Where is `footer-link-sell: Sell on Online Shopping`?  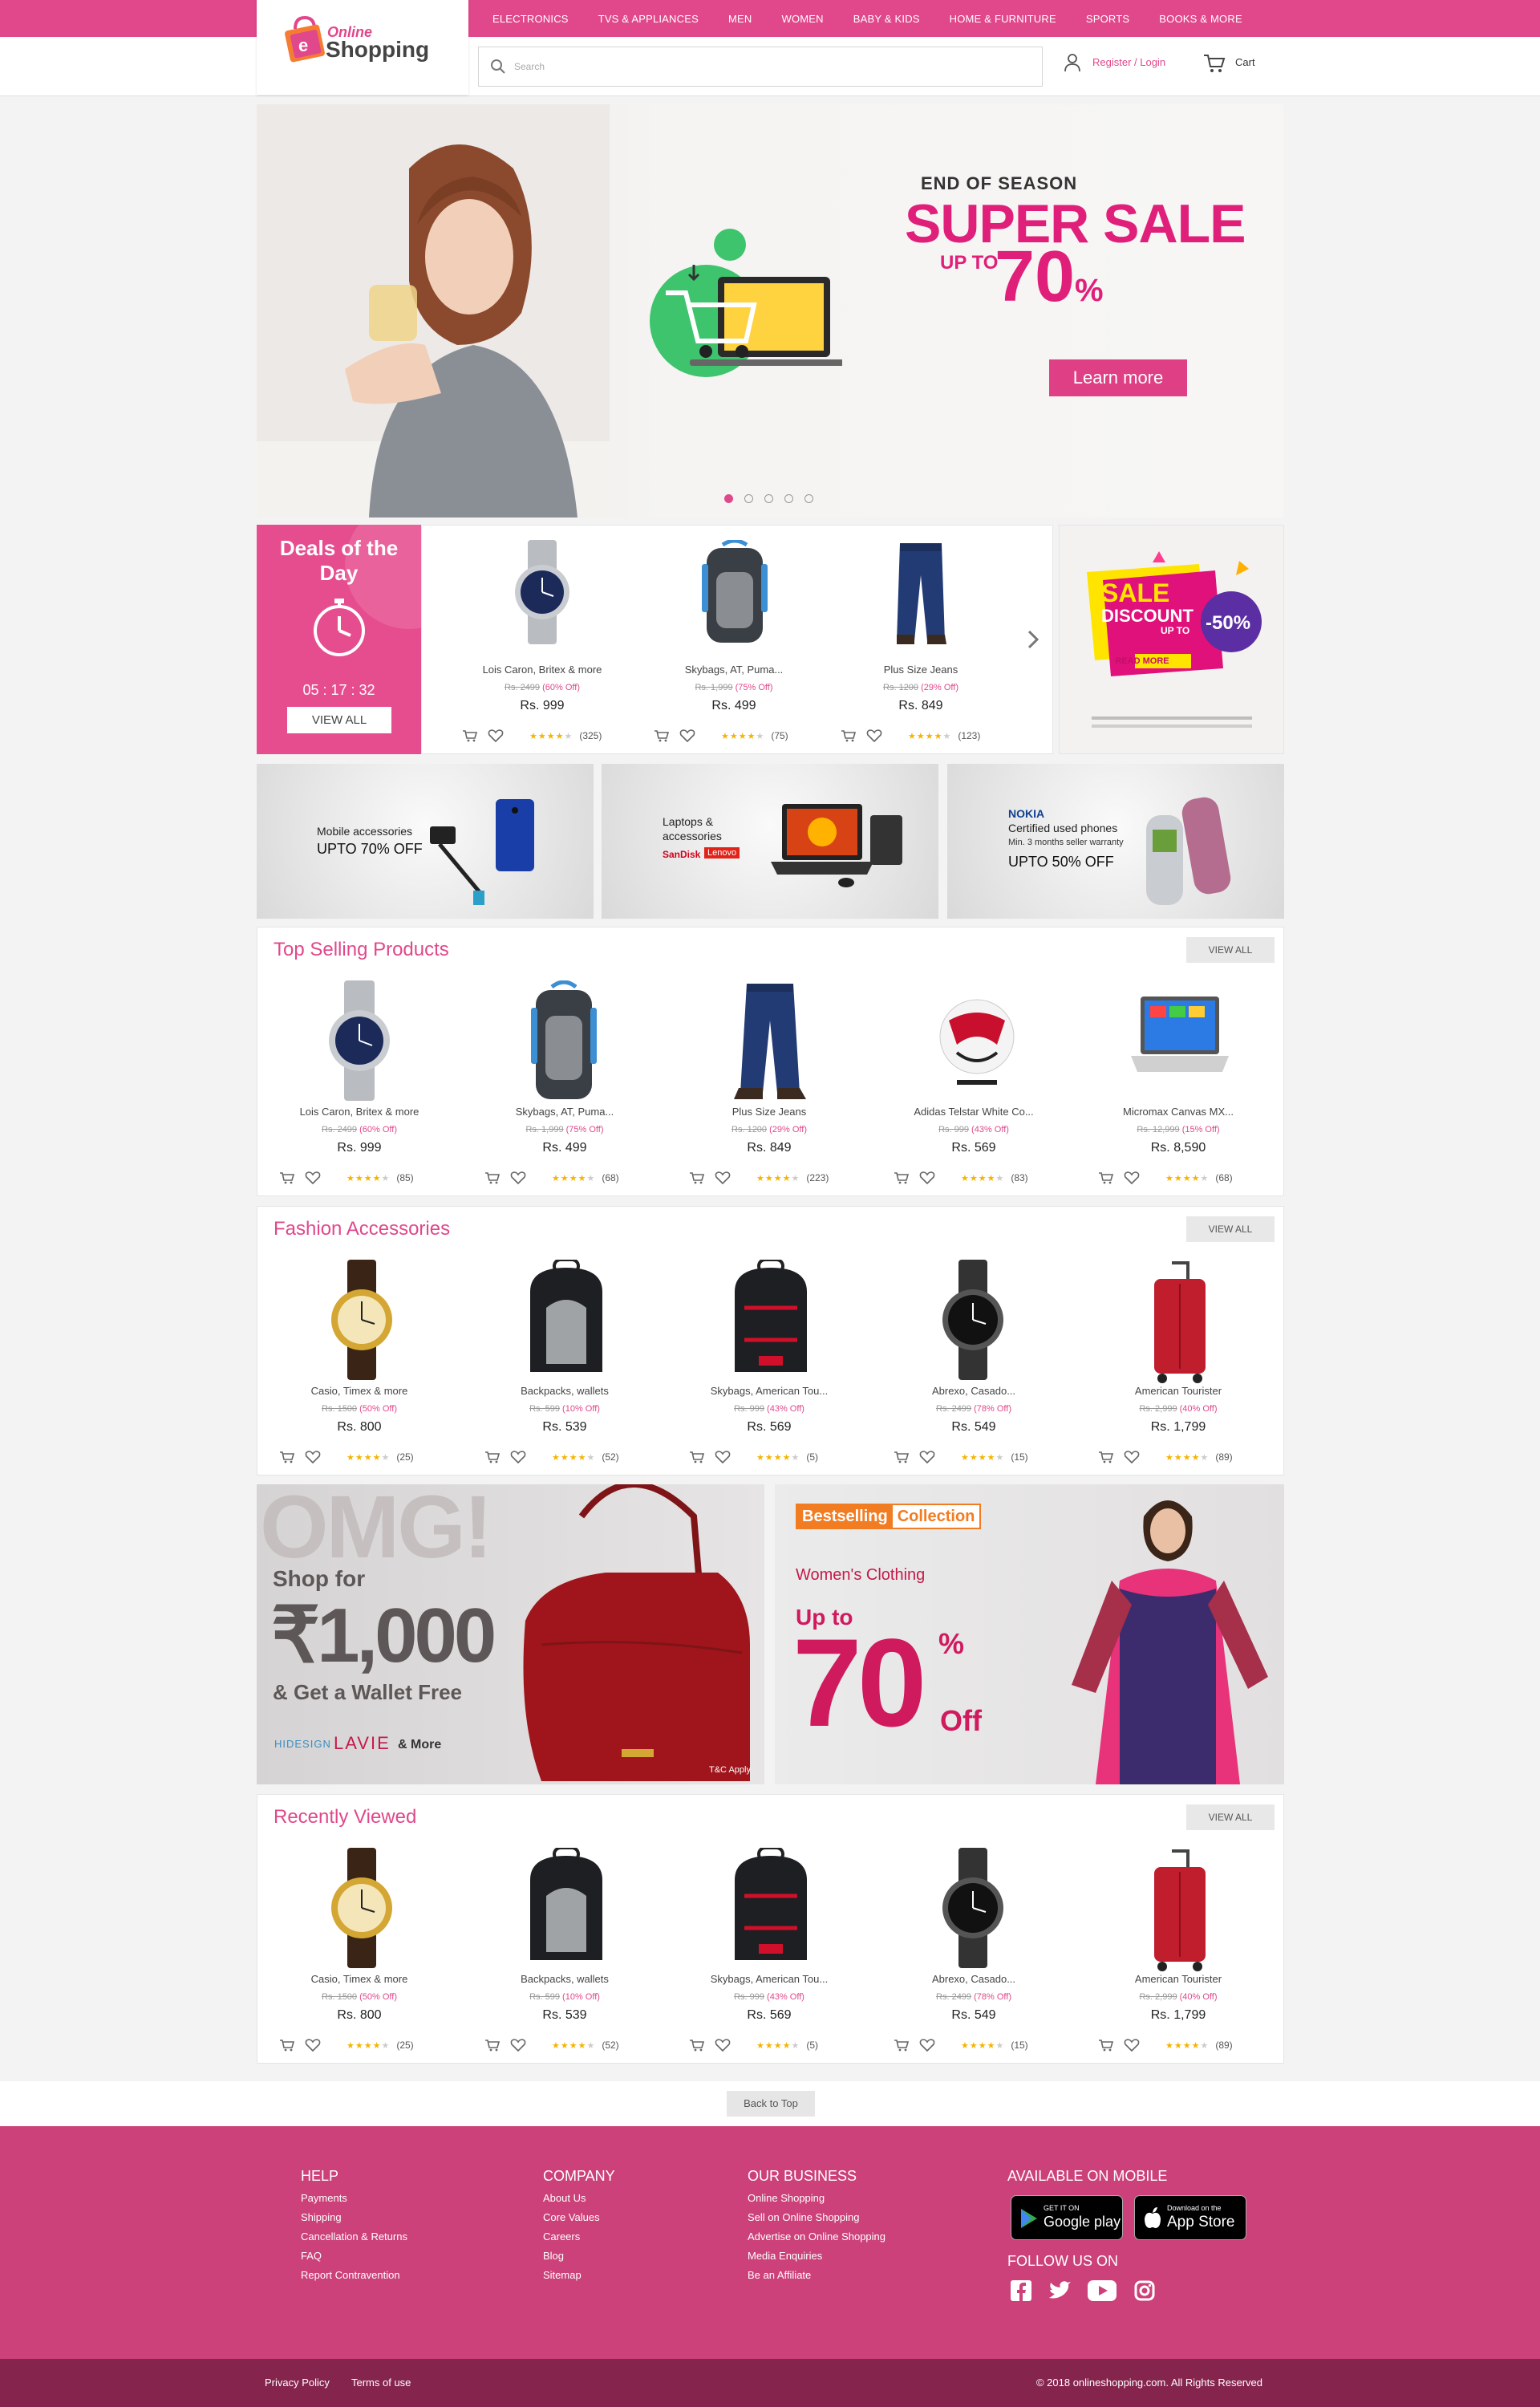
footer-link-sell: Sell on Online Shopping is located at coordinates (817, 2217).